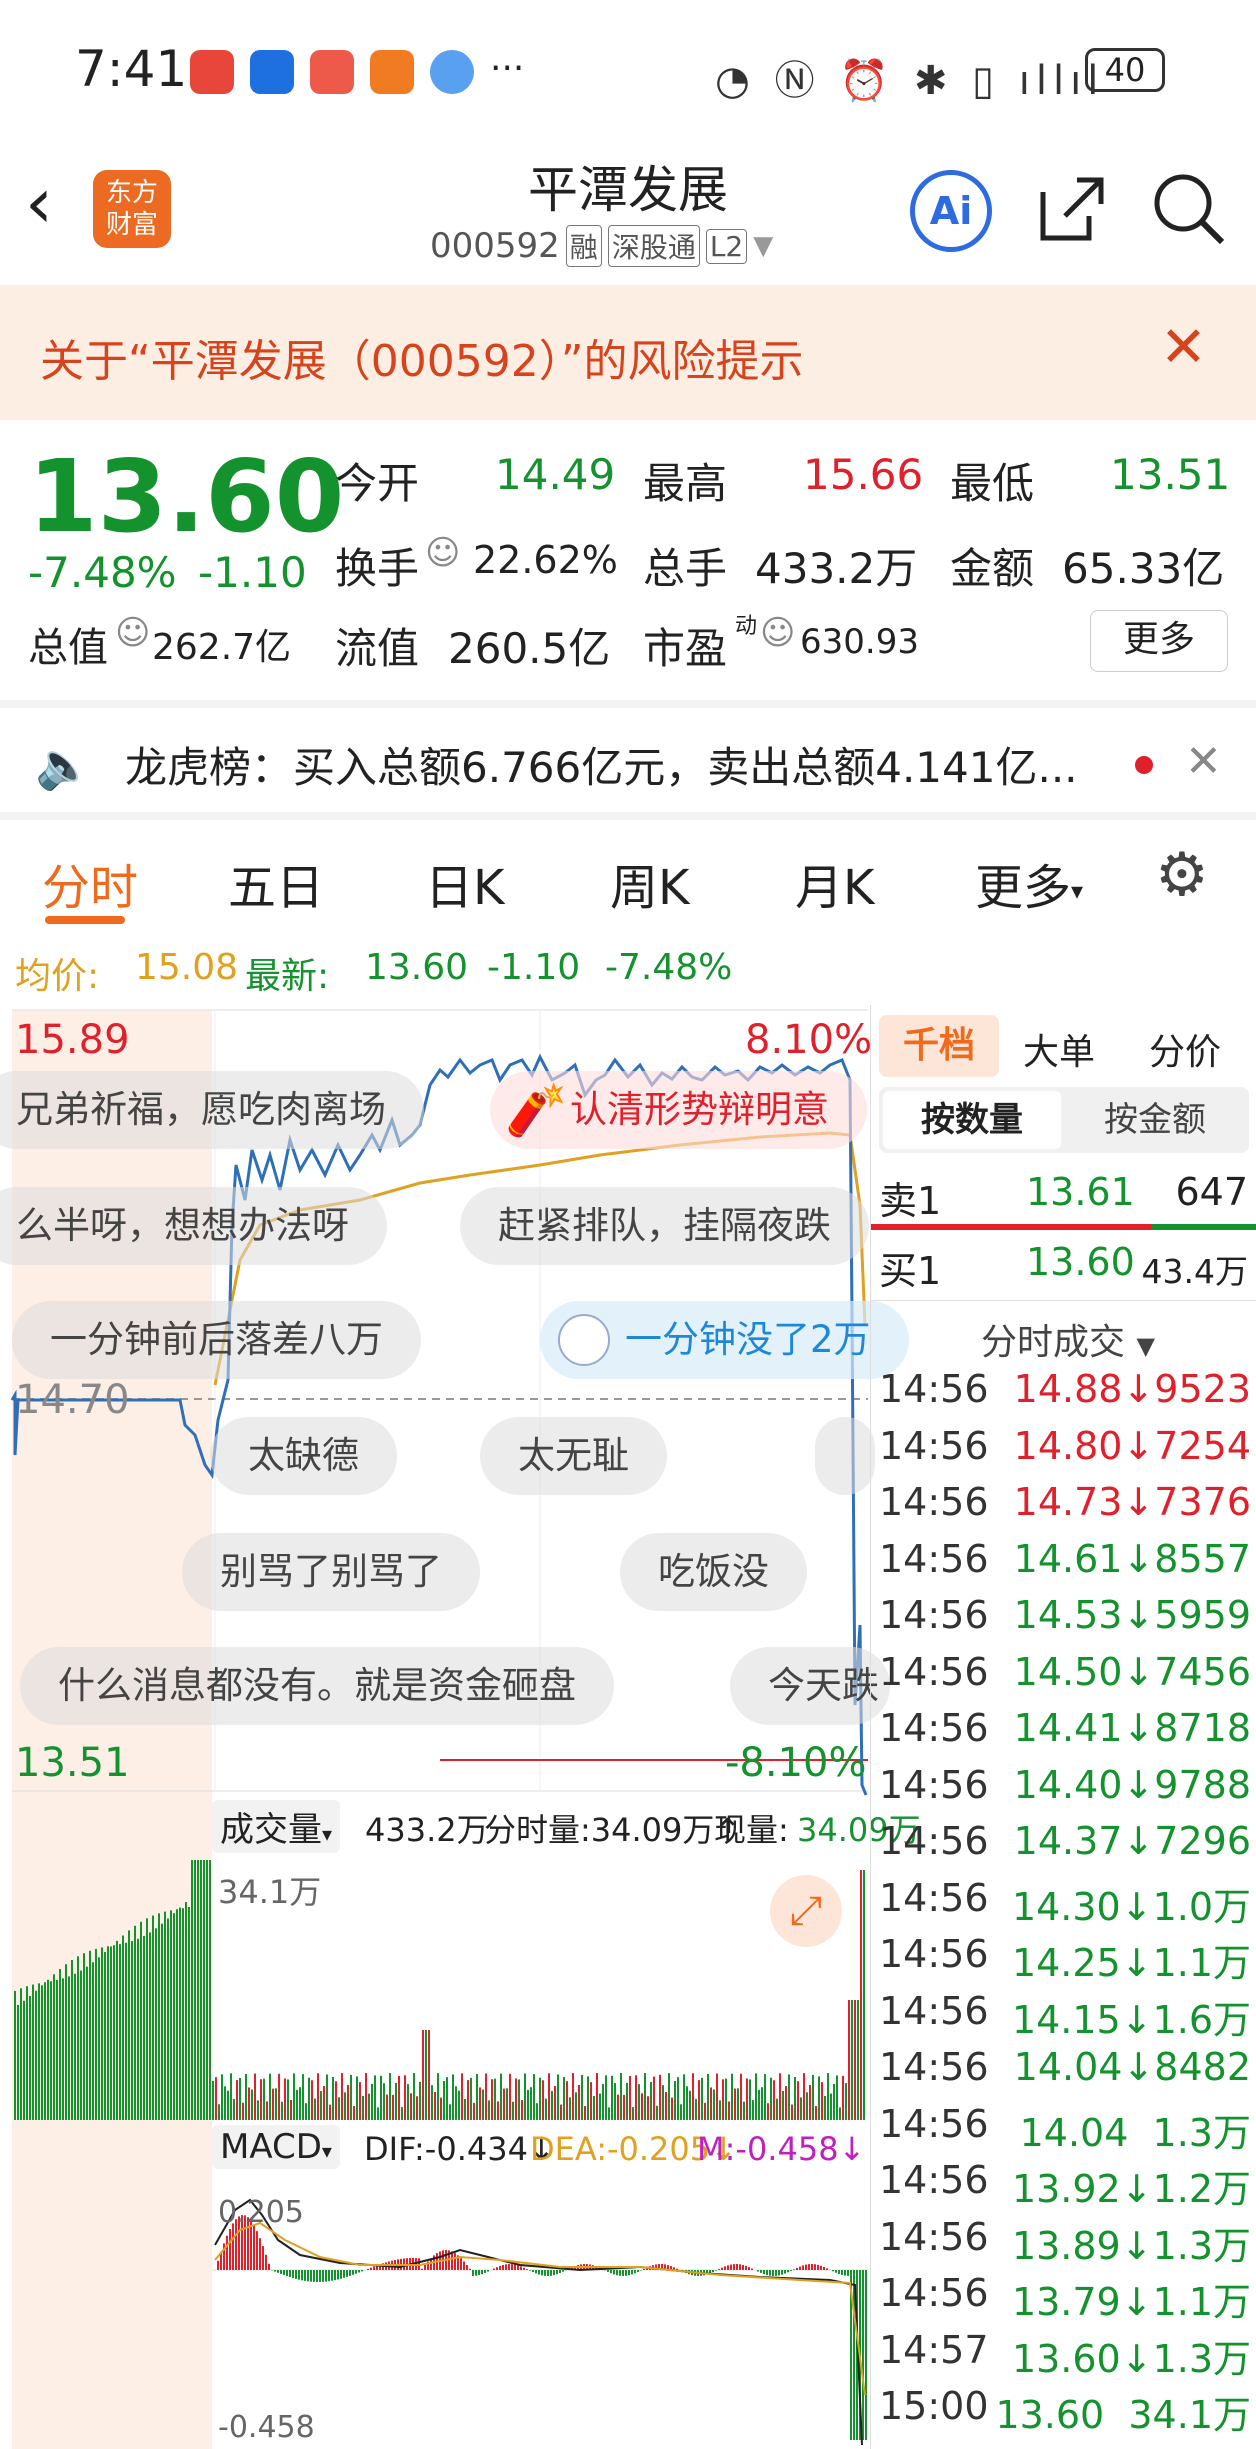  Describe the element at coordinates (1068, 1339) in the screenshot. I see `ticks-title: 分时成交 ▼` at that location.